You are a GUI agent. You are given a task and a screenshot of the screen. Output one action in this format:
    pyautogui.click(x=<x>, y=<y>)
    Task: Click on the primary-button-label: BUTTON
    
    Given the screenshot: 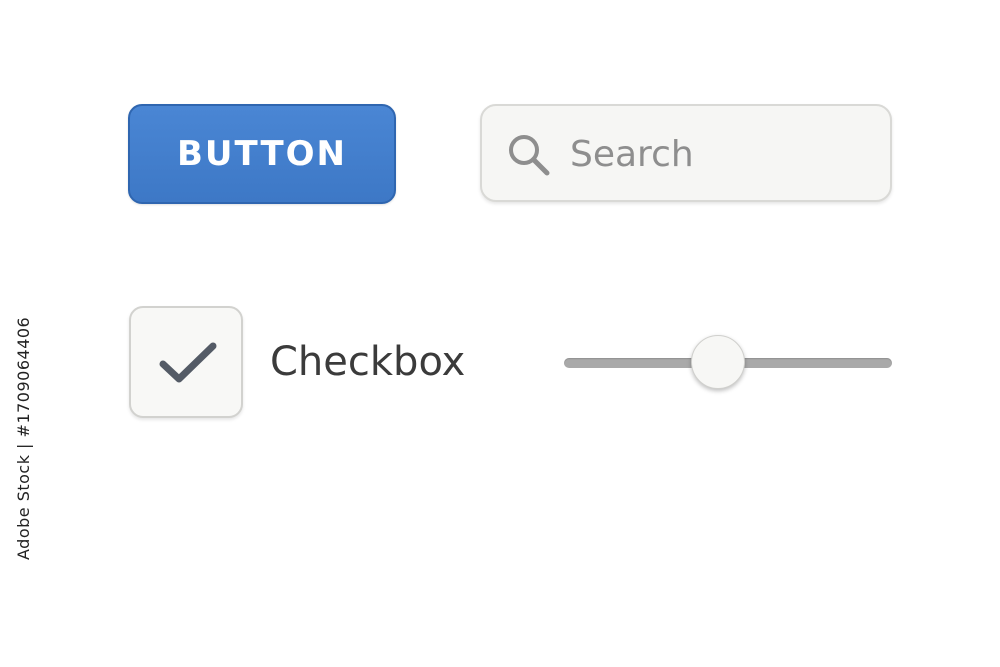 What is the action you would take?
    pyautogui.click(x=262, y=154)
    